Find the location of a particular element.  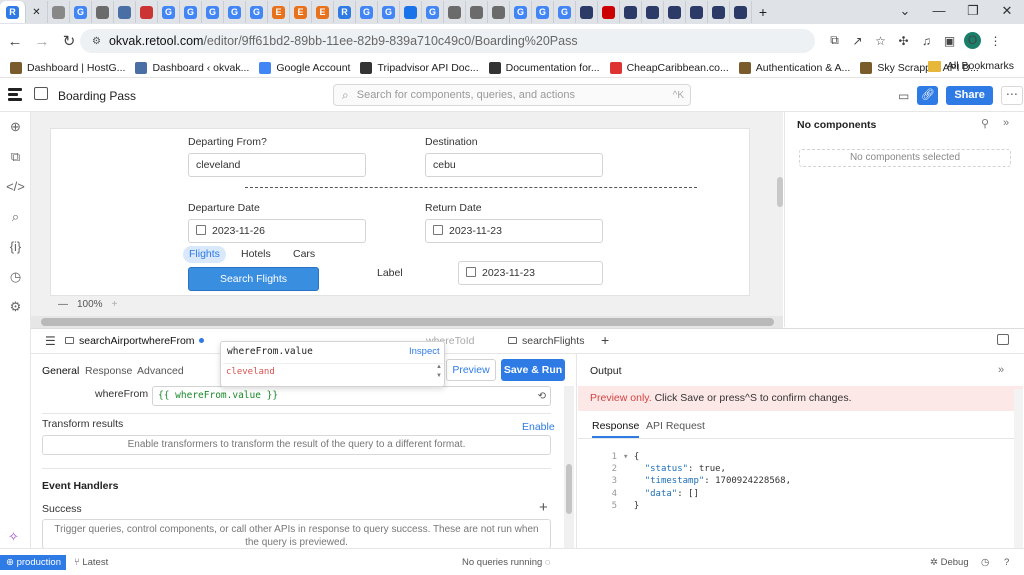

tab-hotels: Hotels is located at coordinates (256, 254).